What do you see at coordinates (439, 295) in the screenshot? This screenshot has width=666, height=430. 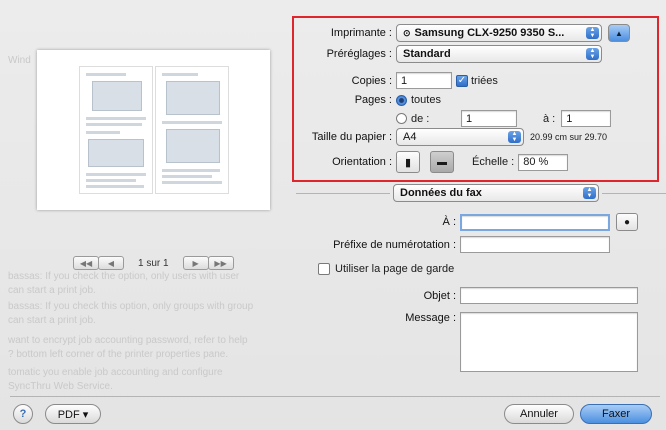 I see `subject-label: Objet :` at bounding box center [439, 295].